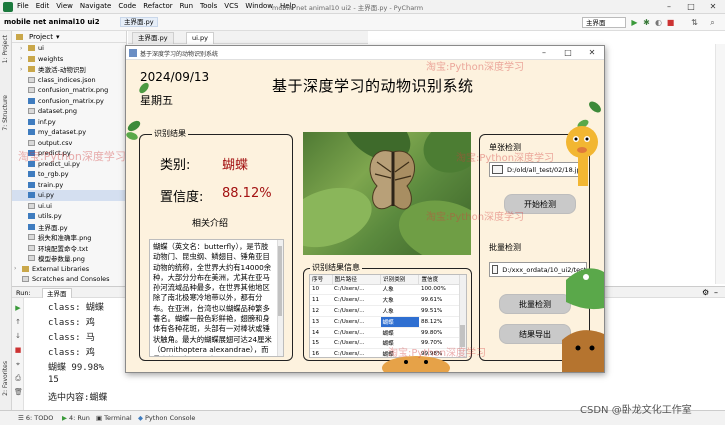  What do you see at coordinates (544, 53) in the screenshot?
I see `app-minimize-icon: –` at bounding box center [544, 53].